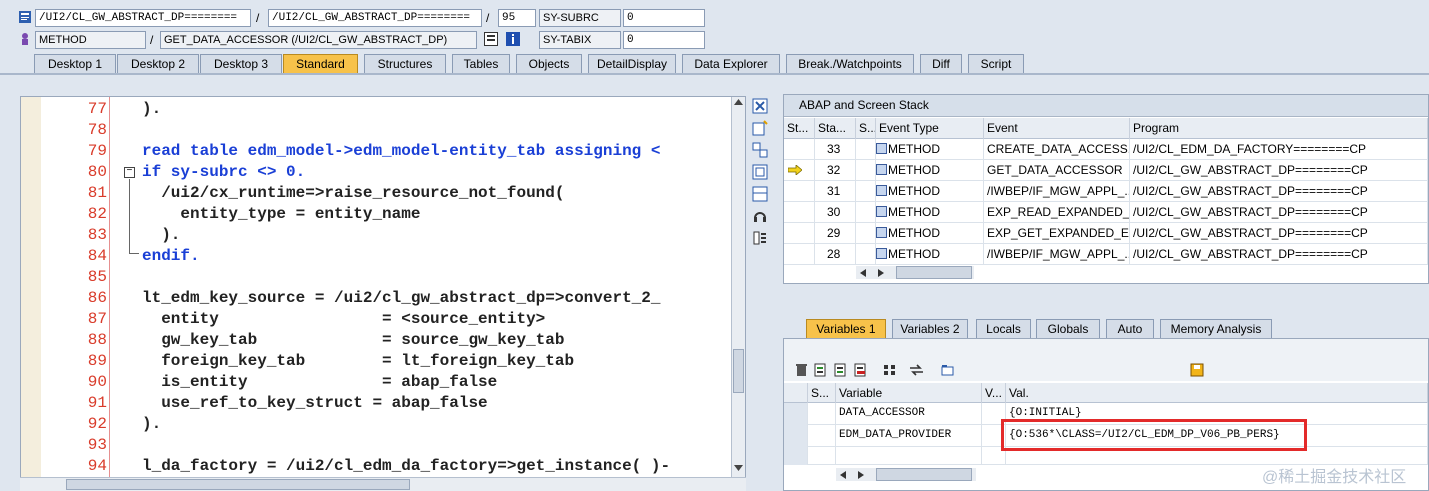 This screenshot has width=1429, height=491. I want to click on structure-icon, so click(890, 370).